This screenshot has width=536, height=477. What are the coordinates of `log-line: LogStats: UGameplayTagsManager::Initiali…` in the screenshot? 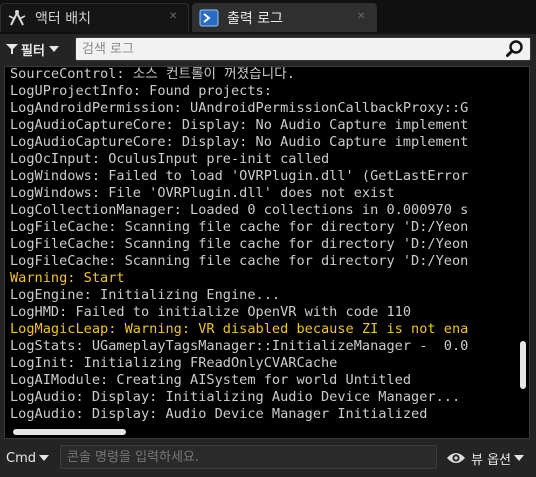 It's located at (239, 346).